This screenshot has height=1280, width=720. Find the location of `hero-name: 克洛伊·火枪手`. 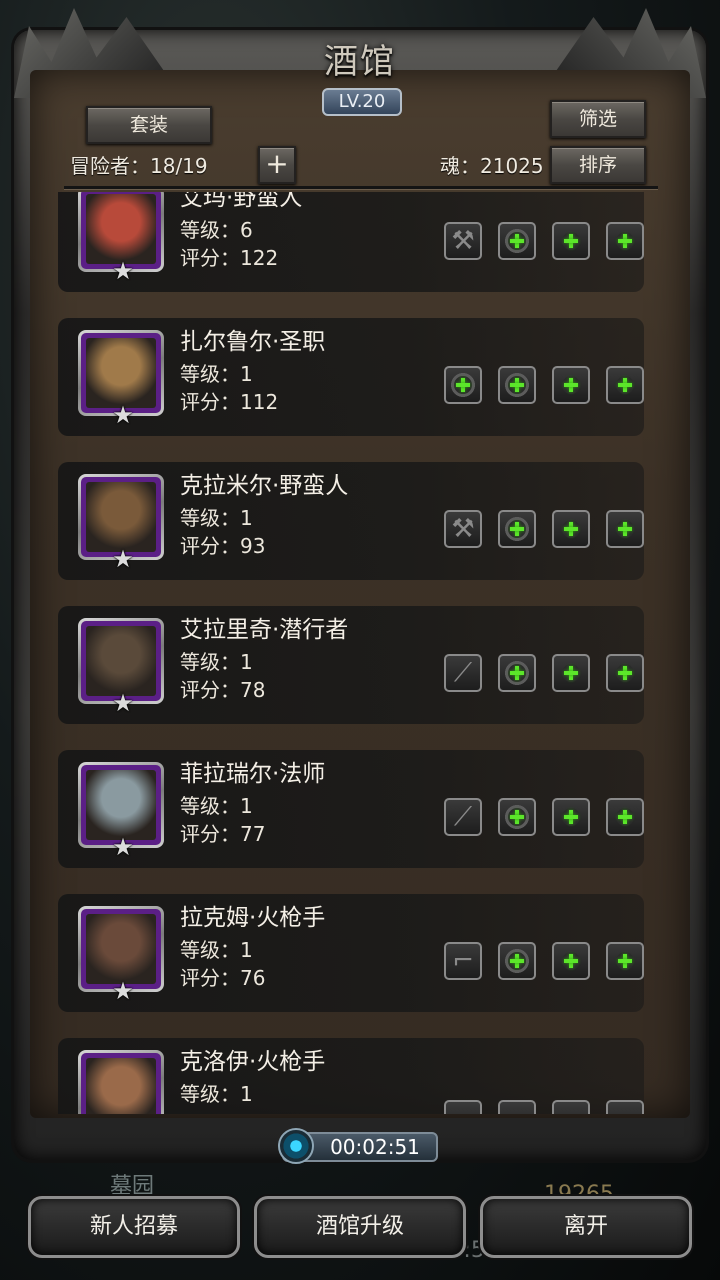

hero-name: 克洛伊·火枪手 is located at coordinates (253, 1062).